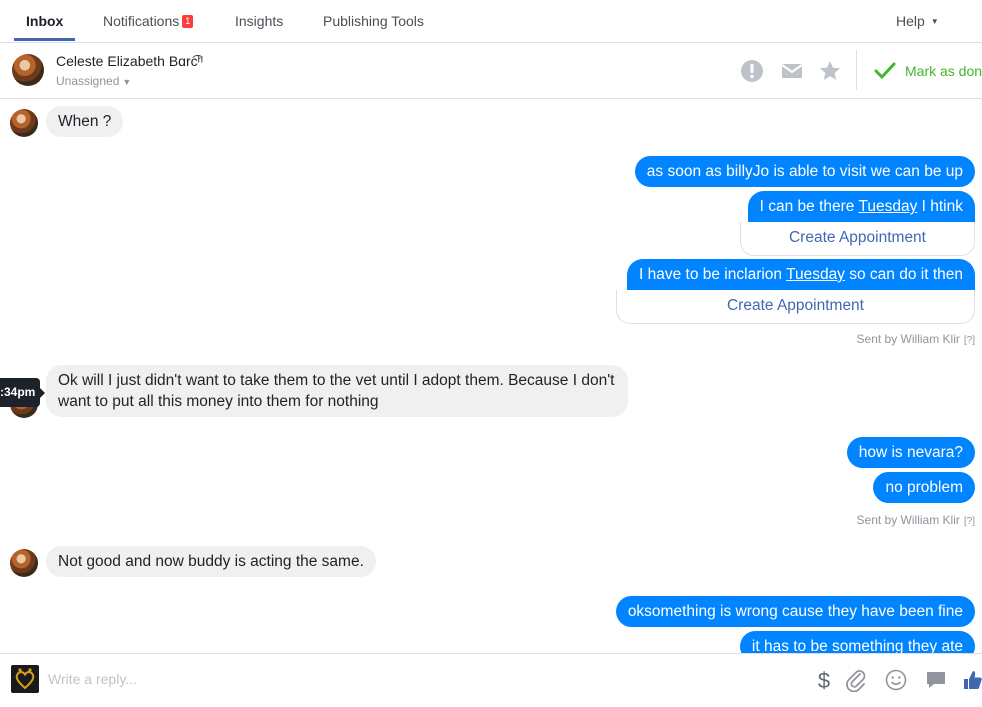  I want to click on assignee-dropdown: Unassigned ▼, so click(93, 81).